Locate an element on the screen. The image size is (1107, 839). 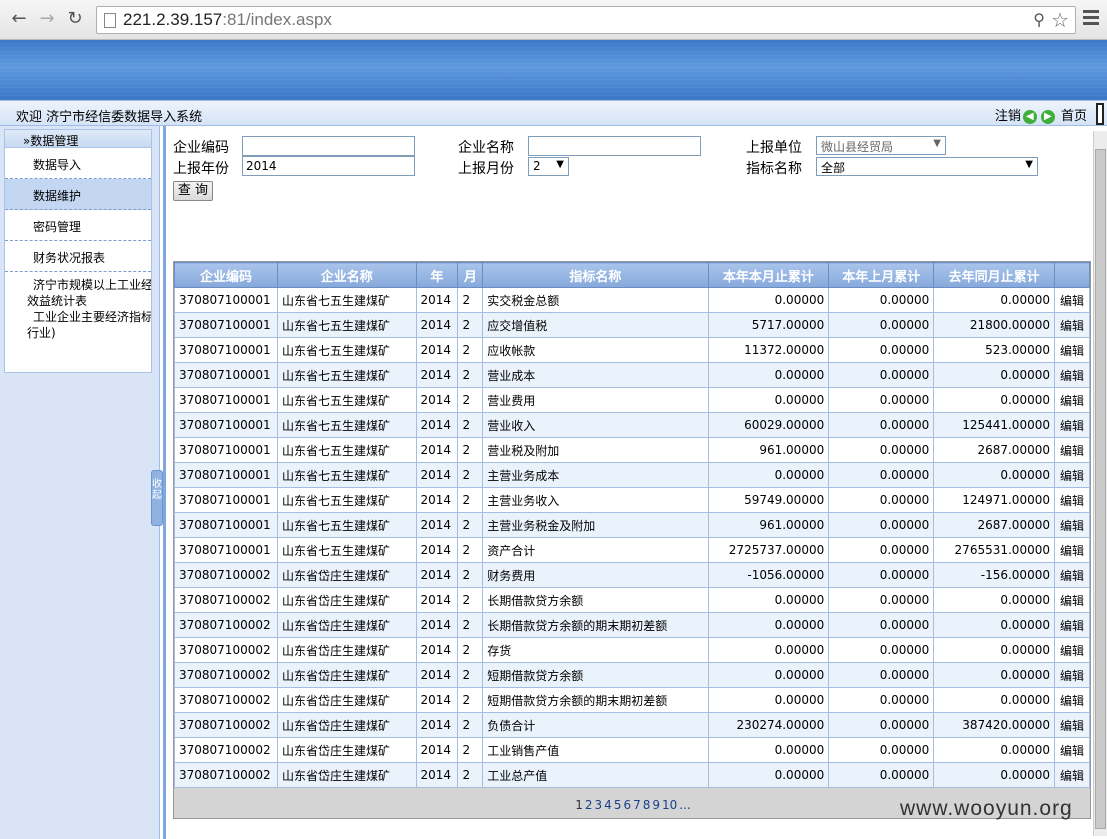
forward-icon: → is located at coordinates (47, 19).